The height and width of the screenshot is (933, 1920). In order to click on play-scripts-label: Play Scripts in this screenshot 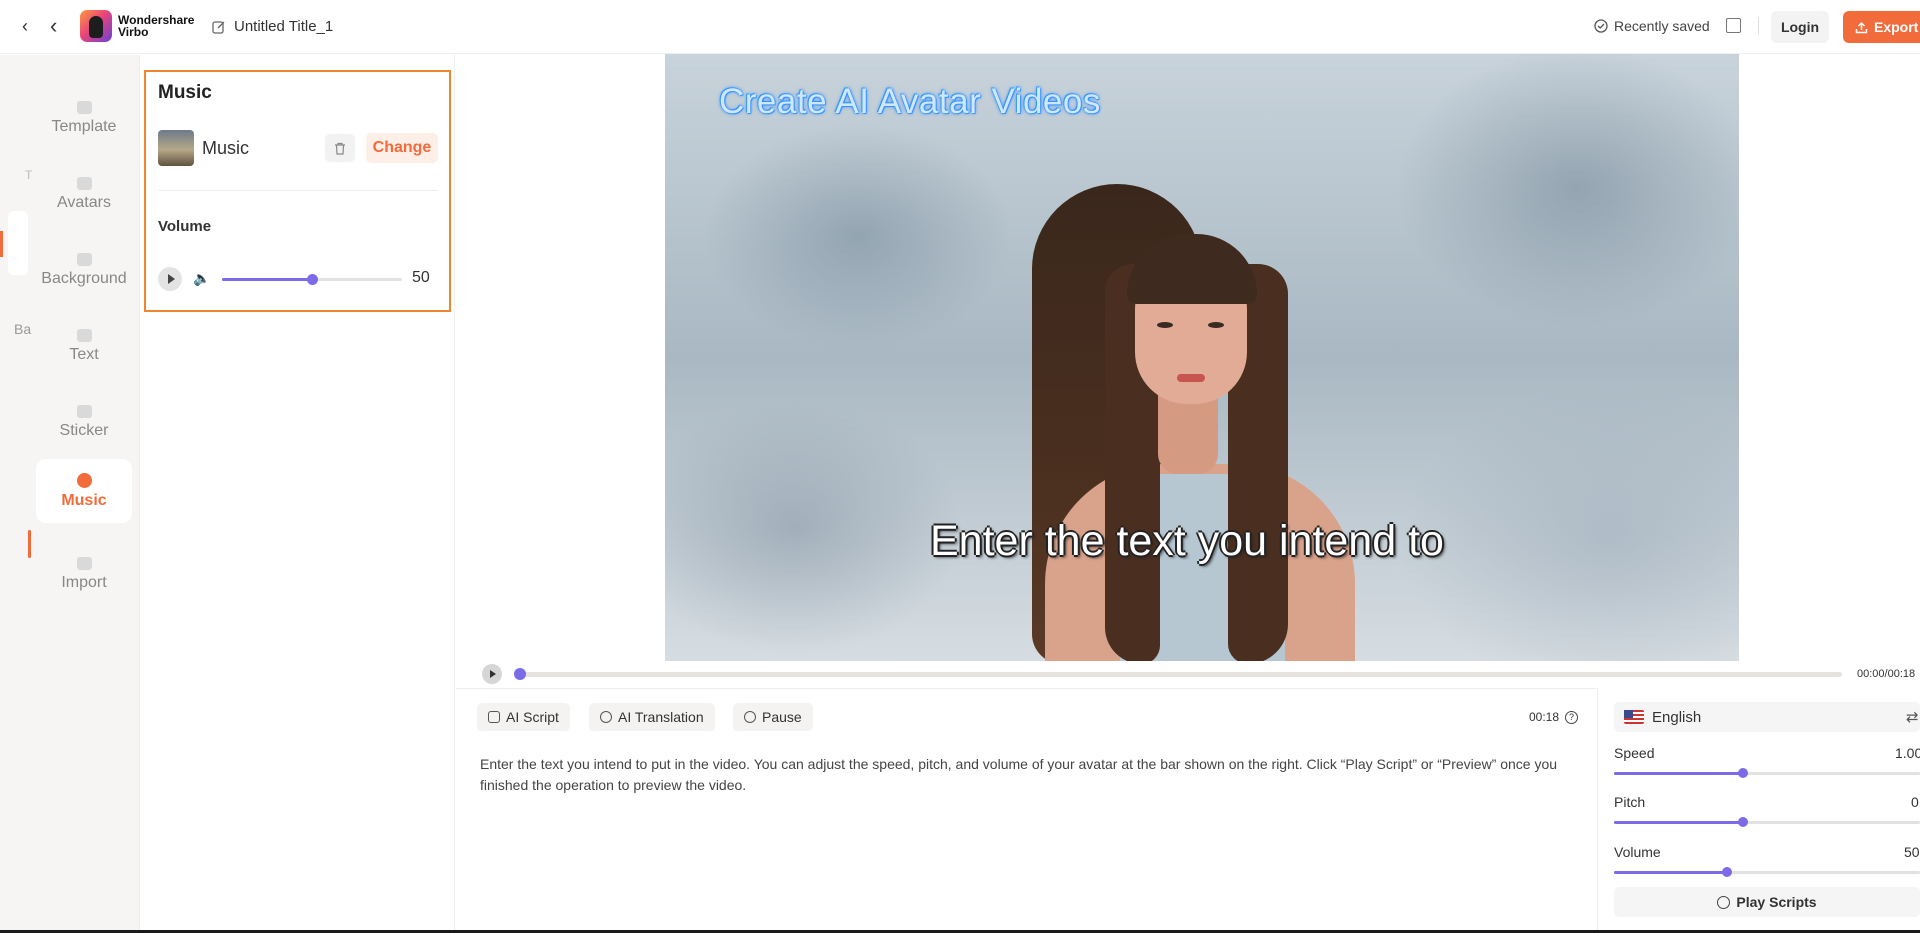, I will do `click(1776, 902)`.